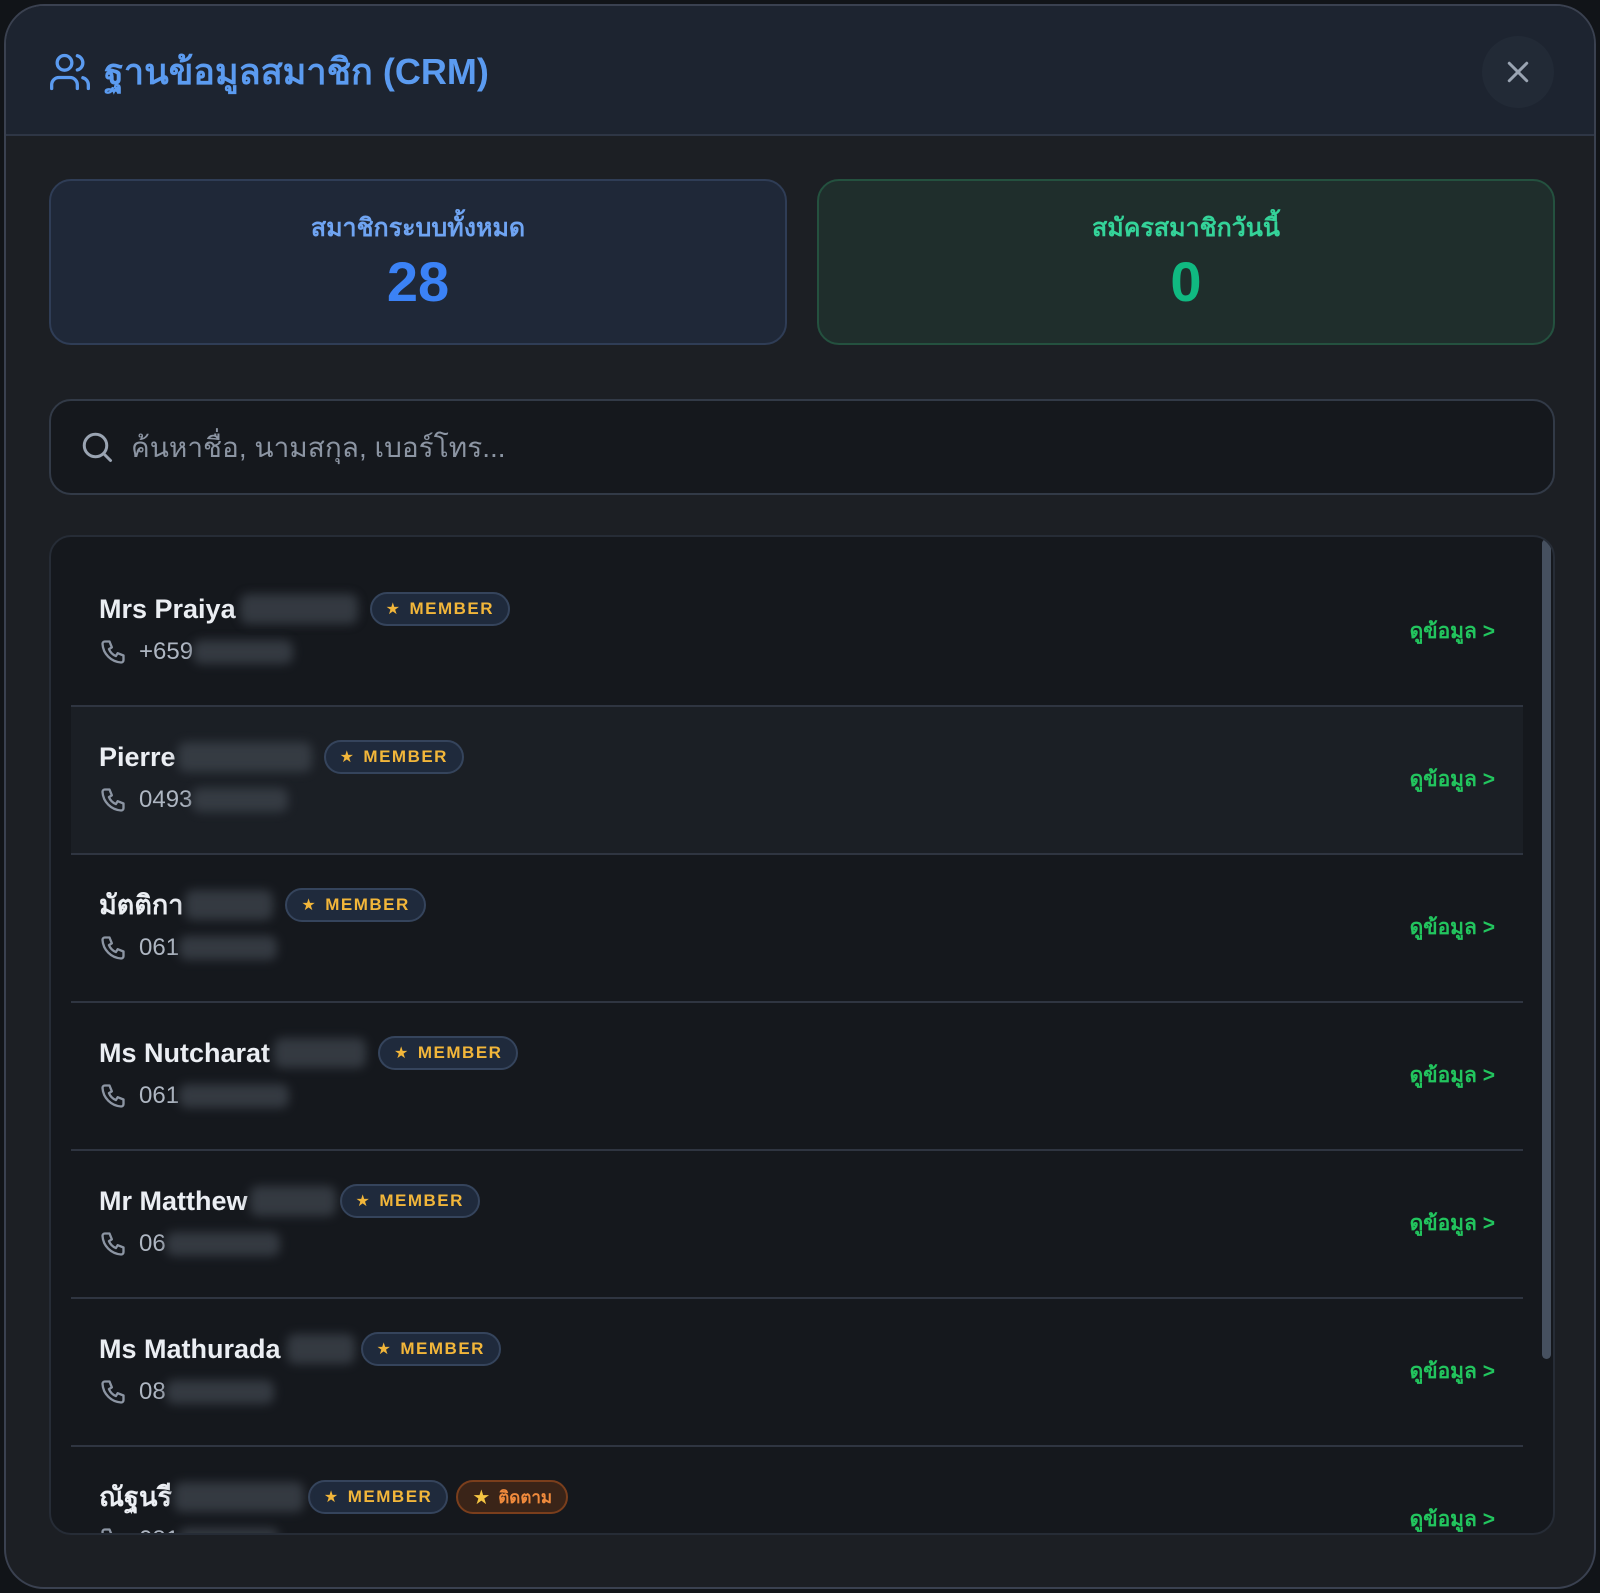  I want to click on search-input, so click(821, 448).